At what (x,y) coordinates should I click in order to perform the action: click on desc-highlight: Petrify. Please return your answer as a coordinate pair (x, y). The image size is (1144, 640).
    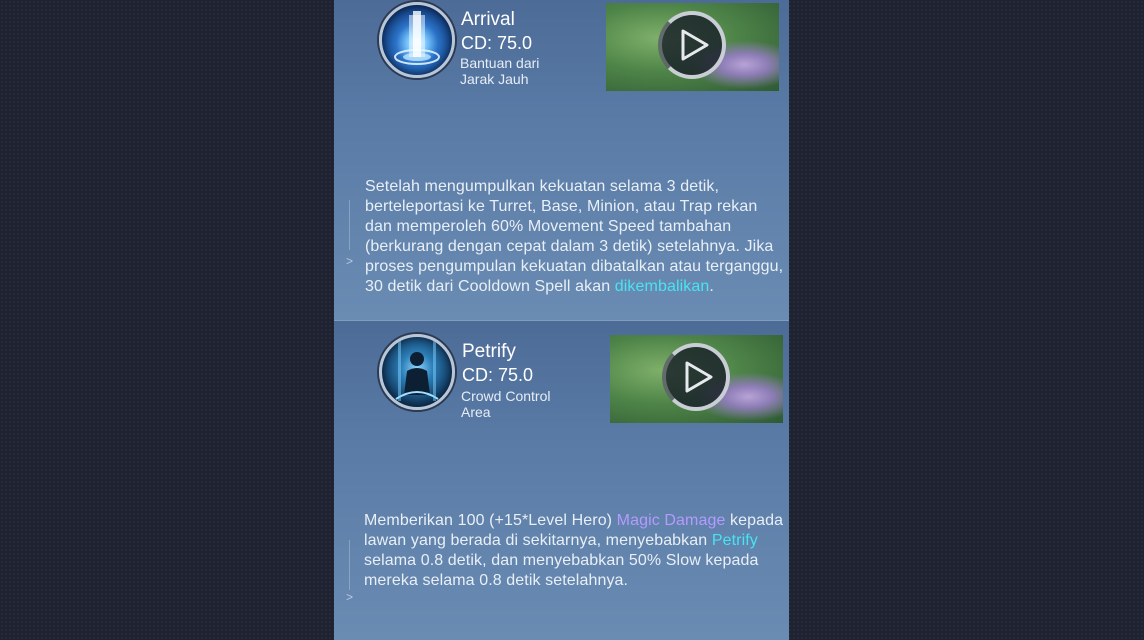
    Looking at the image, I should click on (734, 540).